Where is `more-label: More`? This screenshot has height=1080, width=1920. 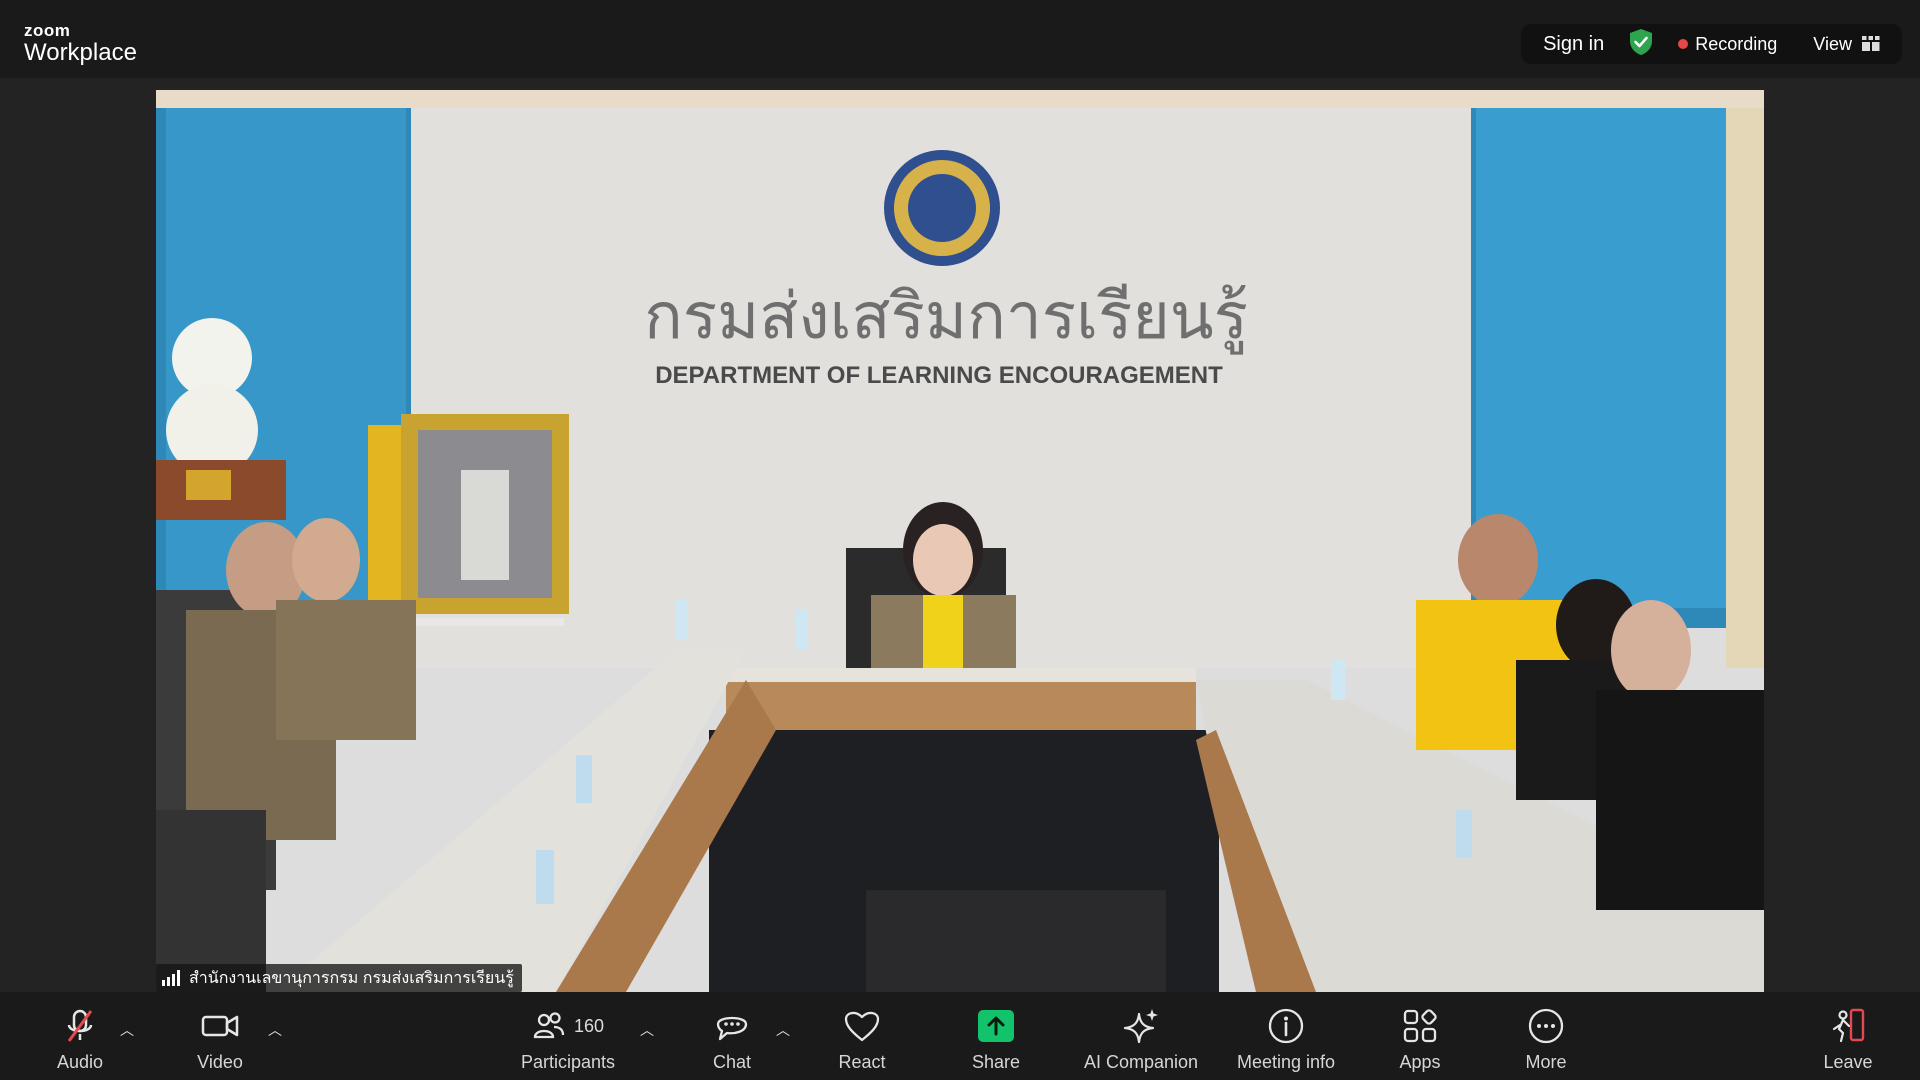
more-label: More is located at coordinates (1546, 1062).